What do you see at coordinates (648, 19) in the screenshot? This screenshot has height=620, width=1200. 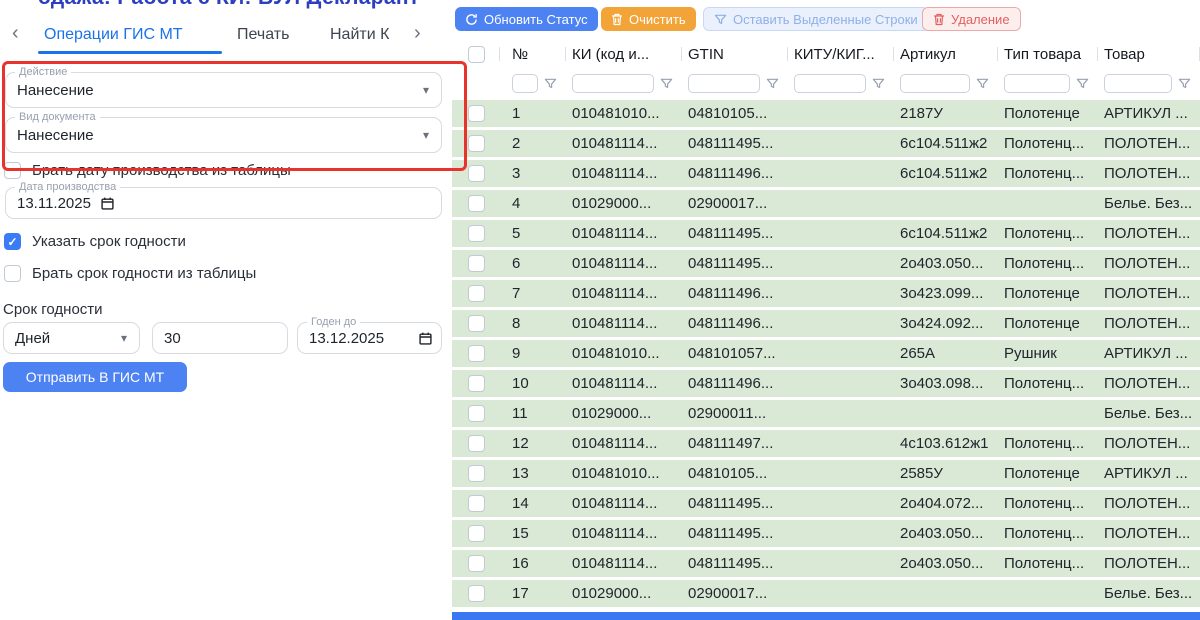 I see `clear-button: Очистить` at bounding box center [648, 19].